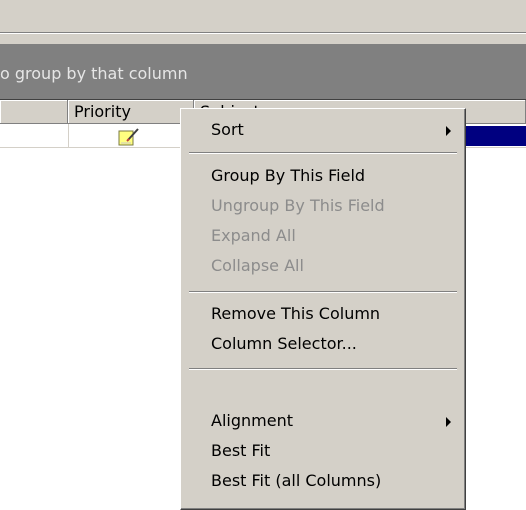 This screenshot has width=526, height=510. What do you see at coordinates (263, 72) in the screenshot?
I see `group-by-panel: o group by that column` at bounding box center [263, 72].